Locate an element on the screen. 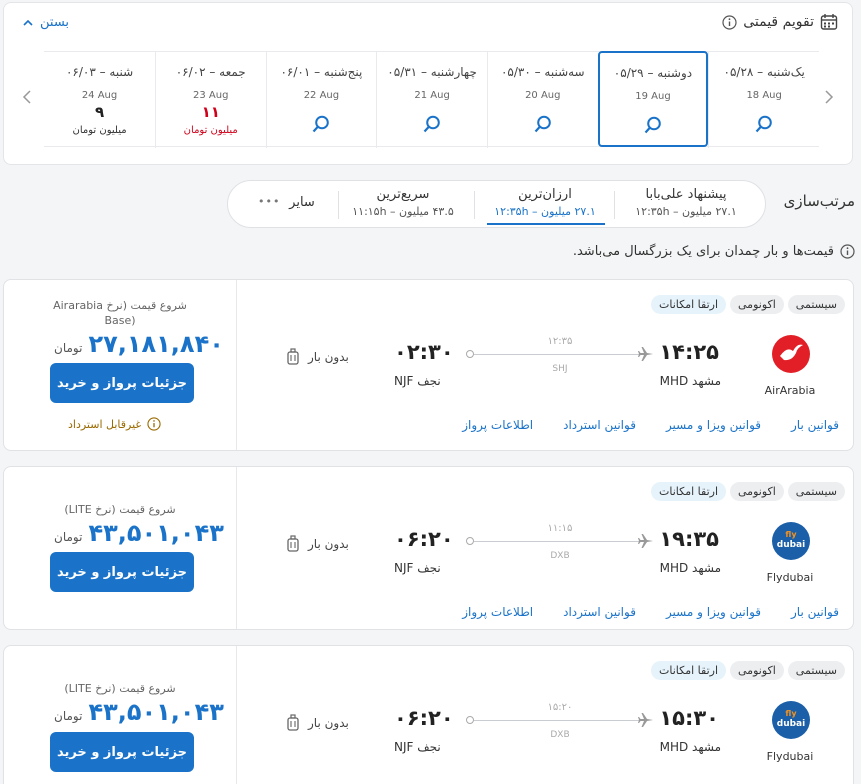 Image resolution: width=861 pixels, height=784 pixels. price-row: تومان ۲۷,۱۸۱,۸۴۰ is located at coordinates (139, 344).